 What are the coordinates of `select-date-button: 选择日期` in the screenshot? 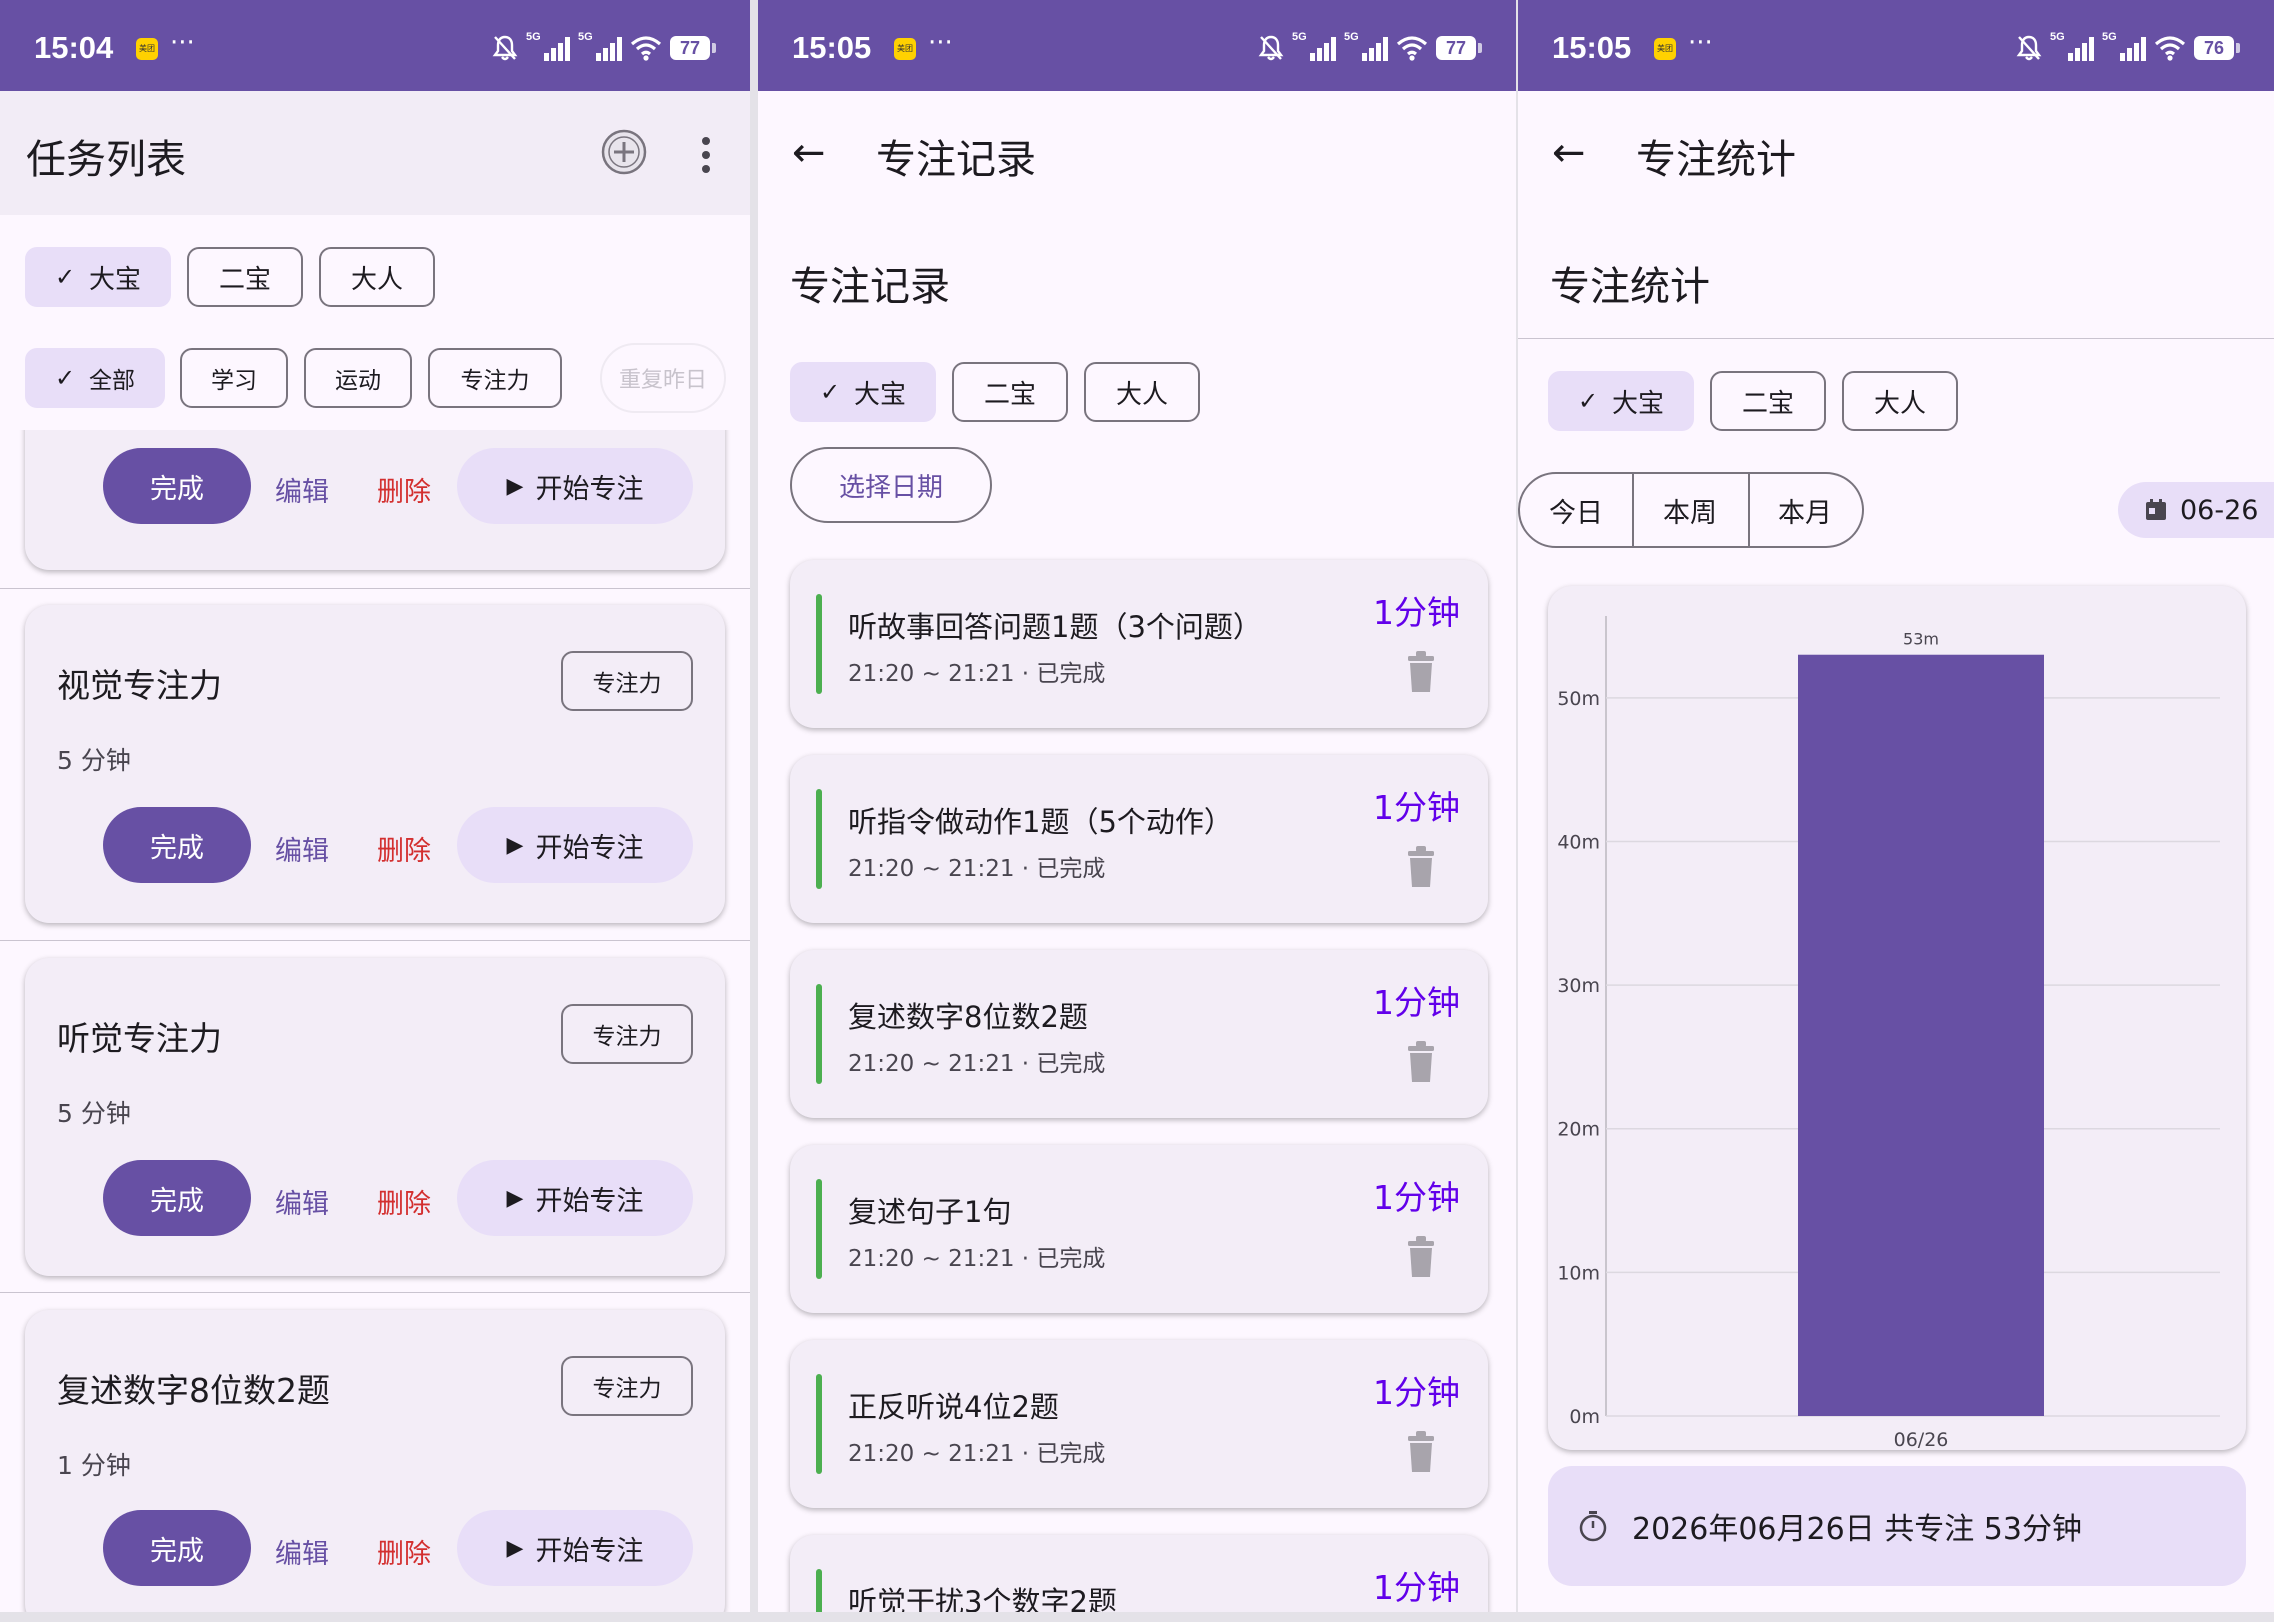 It's located at (891, 485).